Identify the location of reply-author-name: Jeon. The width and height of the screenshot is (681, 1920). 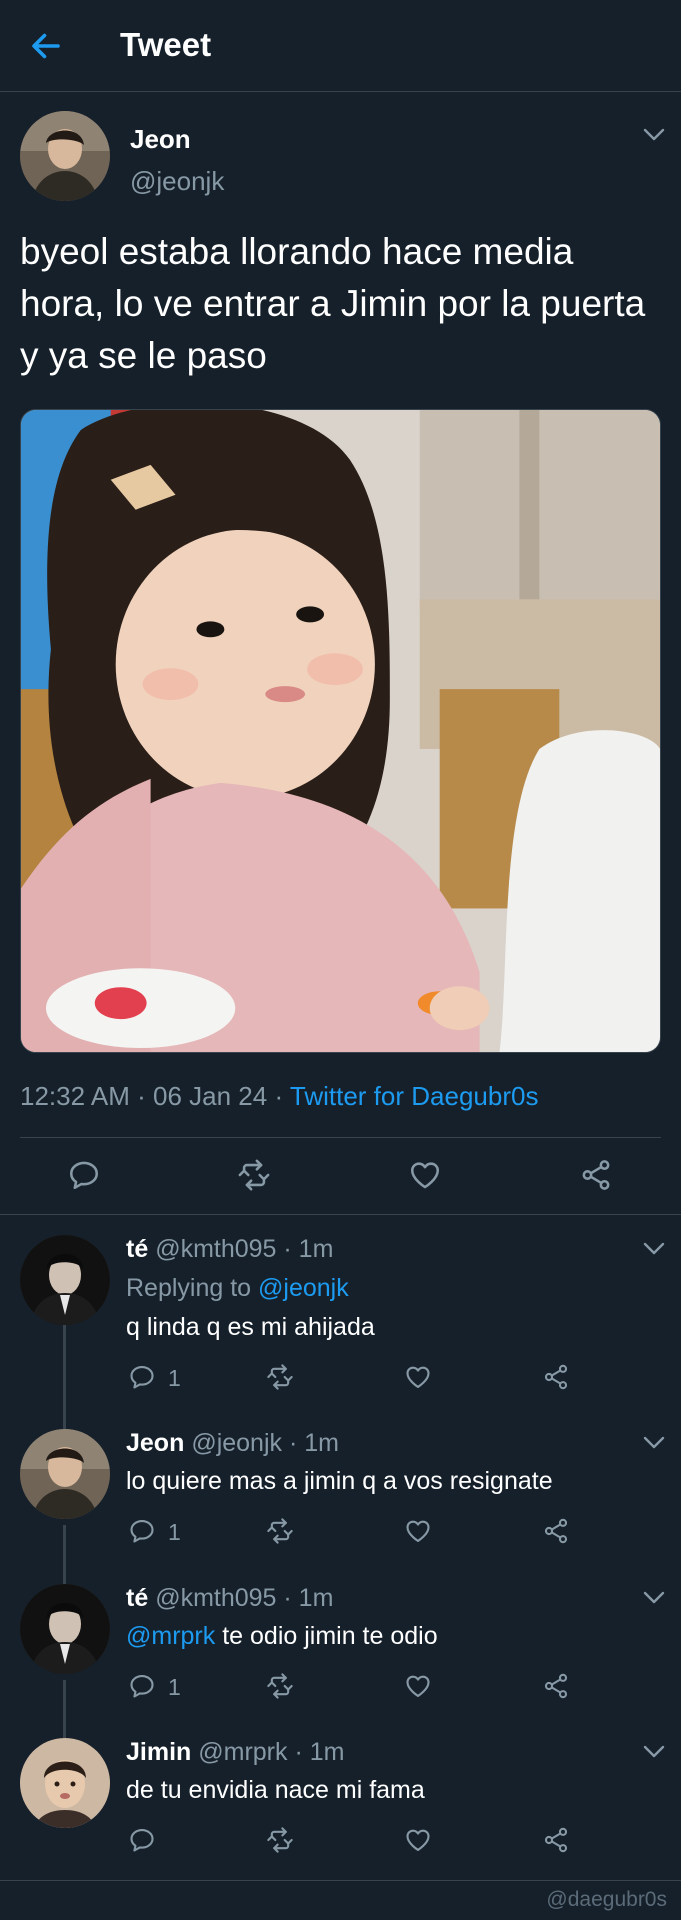
(155, 1443).